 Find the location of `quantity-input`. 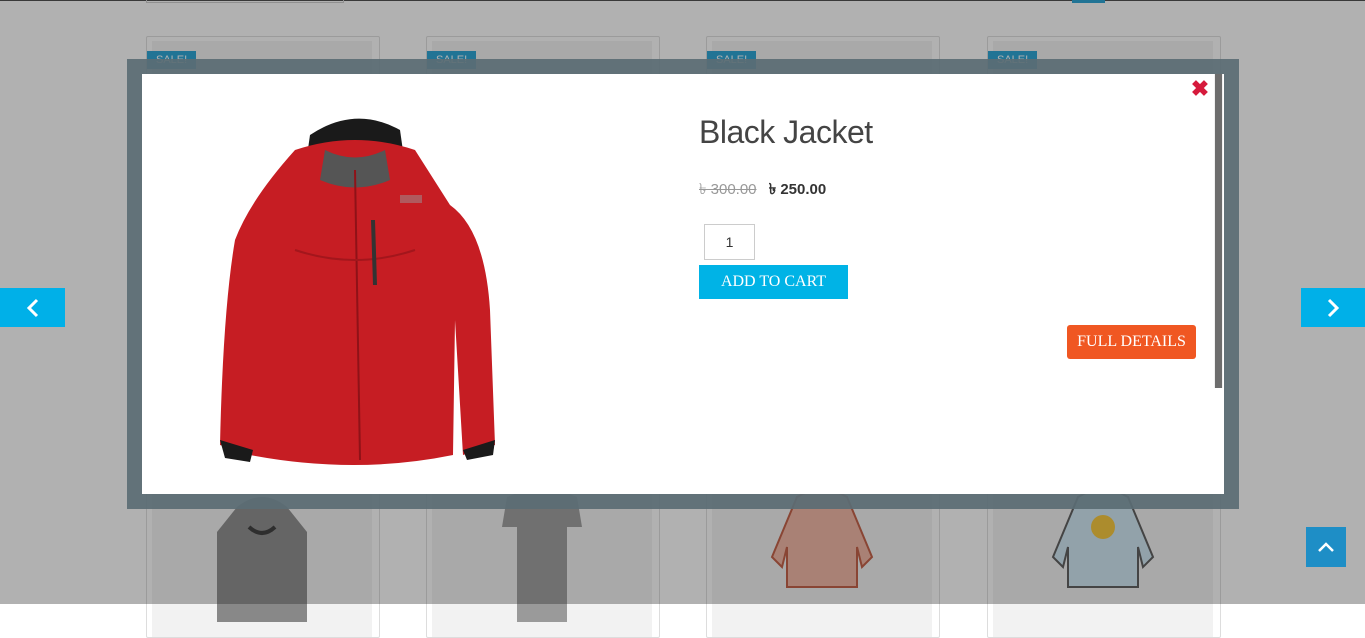

quantity-input is located at coordinates (729, 242).